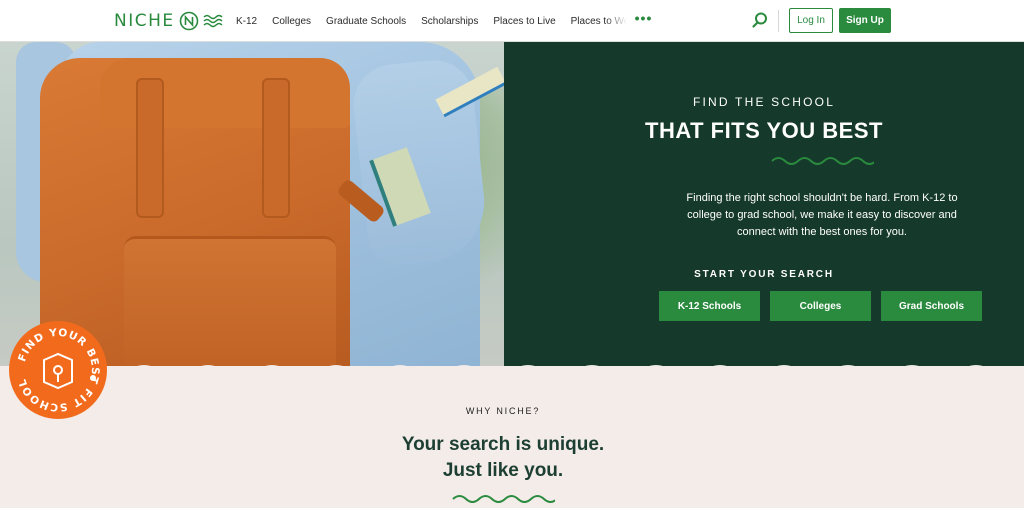 This screenshot has width=1024, height=508. Describe the element at coordinates (524, 21) in the screenshot. I see `nav-places-to-live: Places to Live` at that location.